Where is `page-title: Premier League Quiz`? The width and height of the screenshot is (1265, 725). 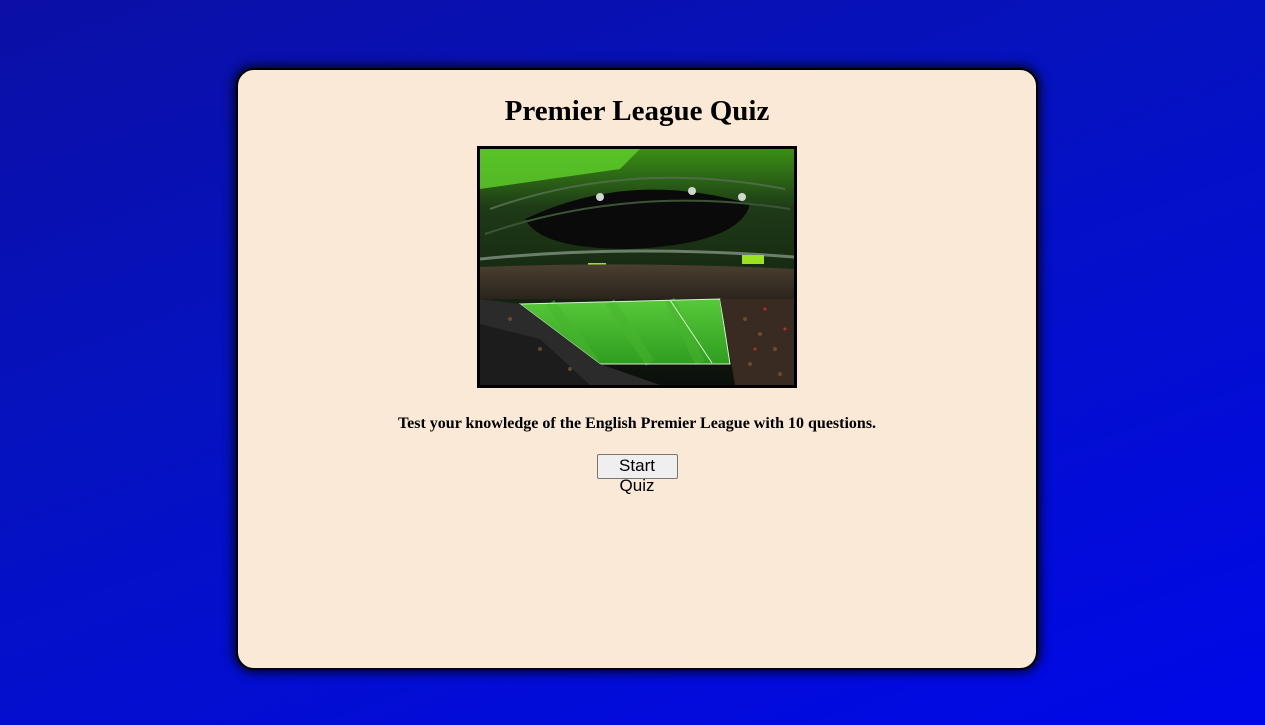 page-title: Premier League Quiz is located at coordinates (637, 111).